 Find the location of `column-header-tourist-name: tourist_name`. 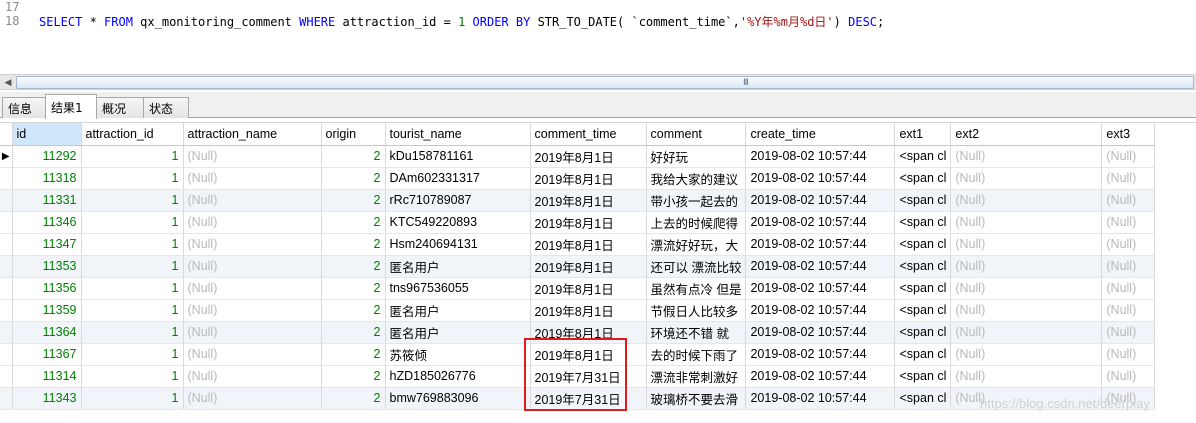

column-header-tourist-name: tourist_name is located at coordinates (458, 134).